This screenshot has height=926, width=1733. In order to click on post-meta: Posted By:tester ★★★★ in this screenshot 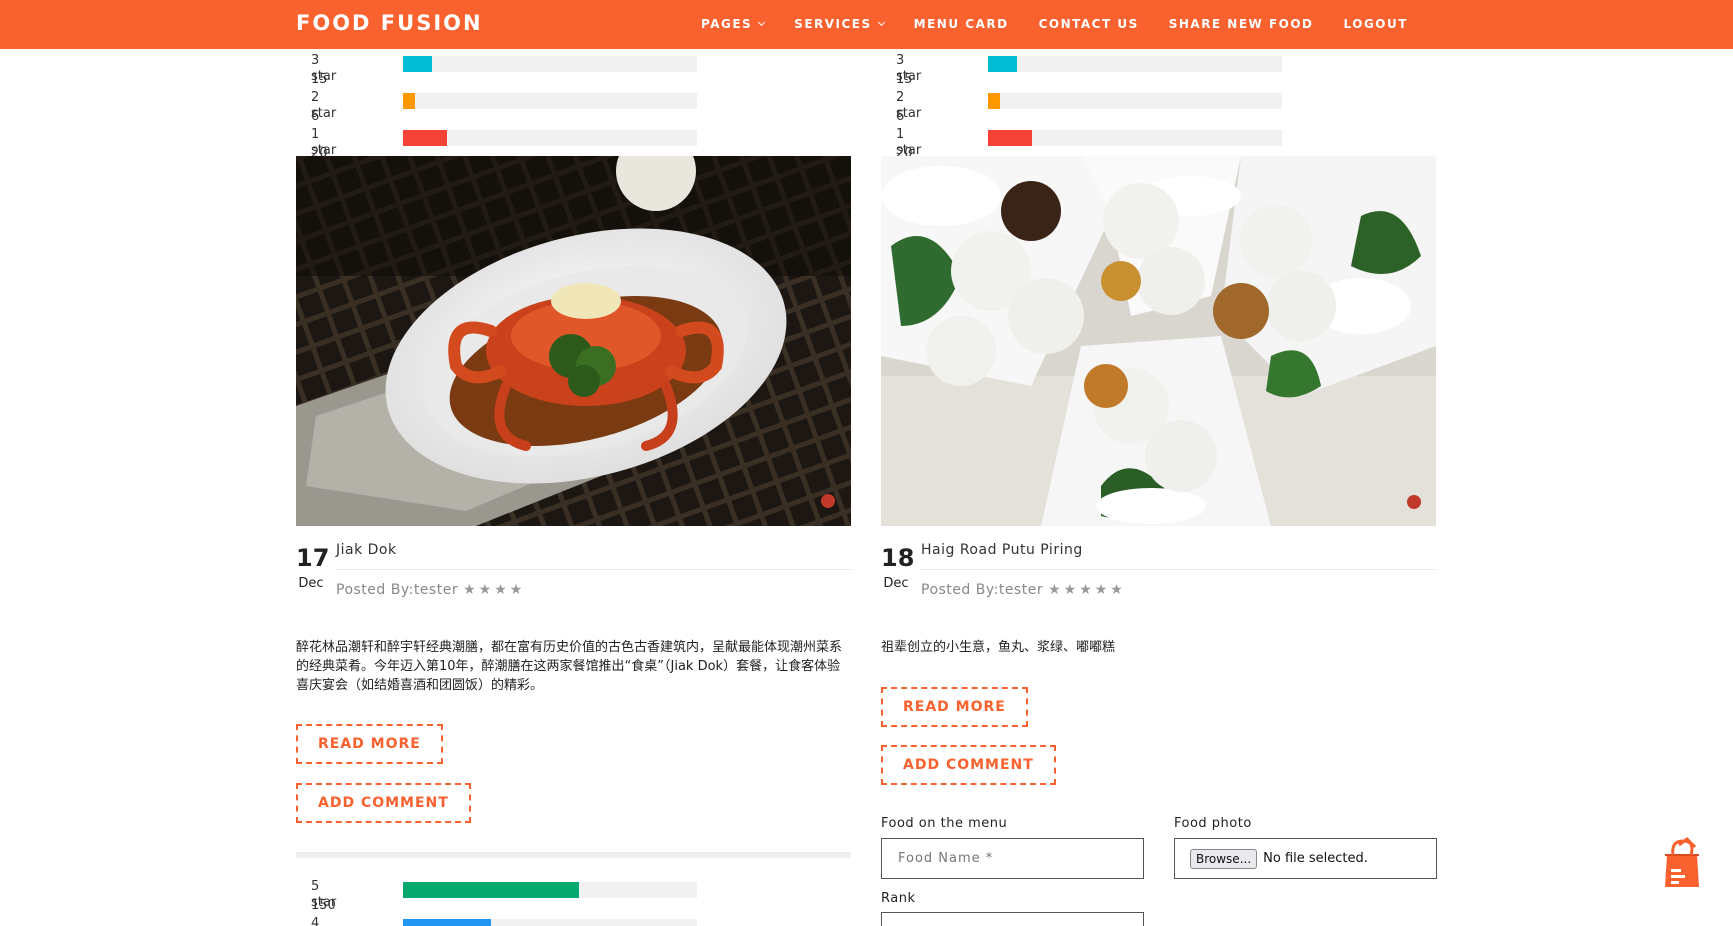, I will do `click(430, 590)`.